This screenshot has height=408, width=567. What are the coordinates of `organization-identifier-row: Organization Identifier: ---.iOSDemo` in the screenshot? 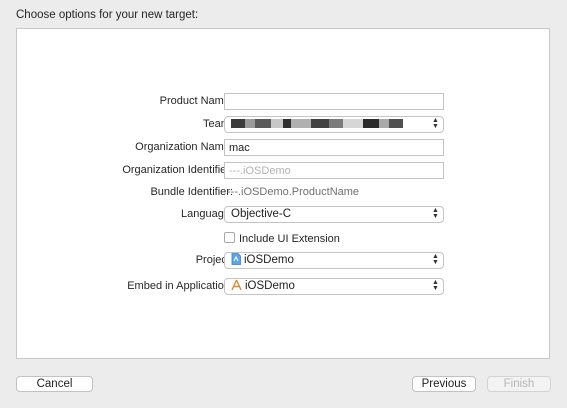 It's located at (284, 171).